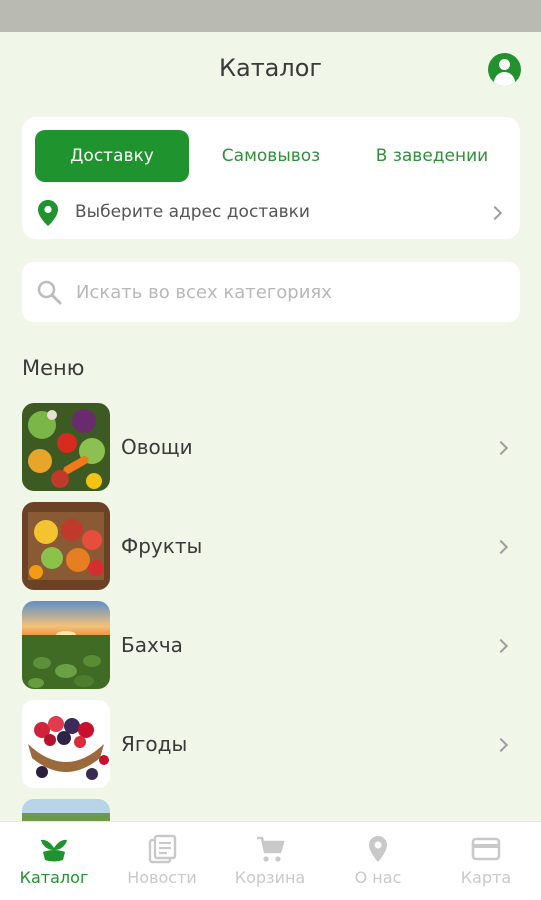 The height and width of the screenshot is (900, 541). What do you see at coordinates (486, 849) in the screenshot?
I see `credit-card-icon` at bounding box center [486, 849].